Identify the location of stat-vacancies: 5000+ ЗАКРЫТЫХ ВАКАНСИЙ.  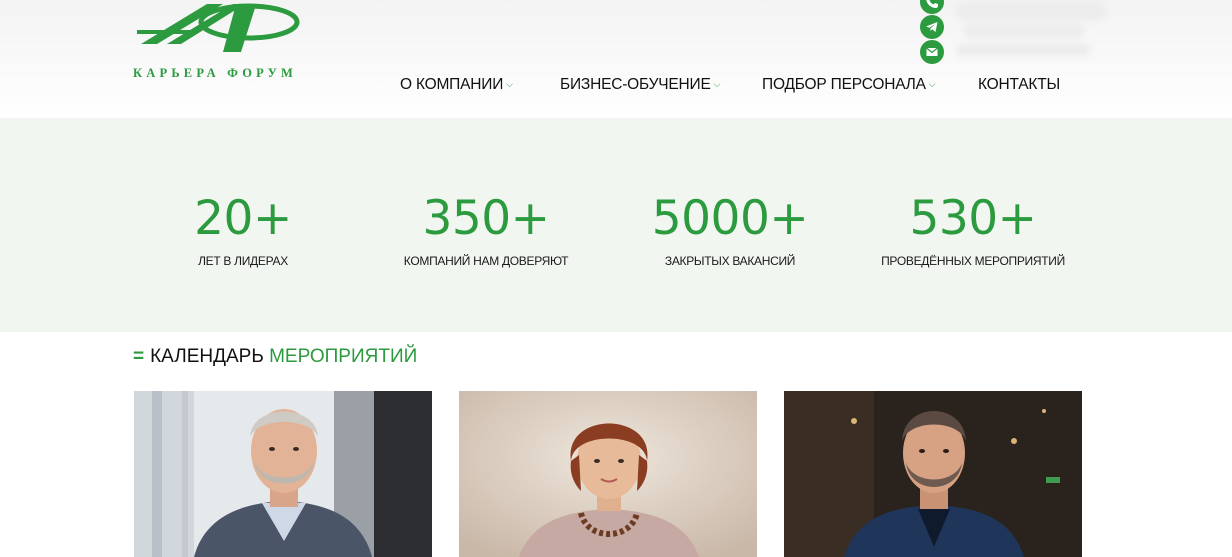
(730, 230).